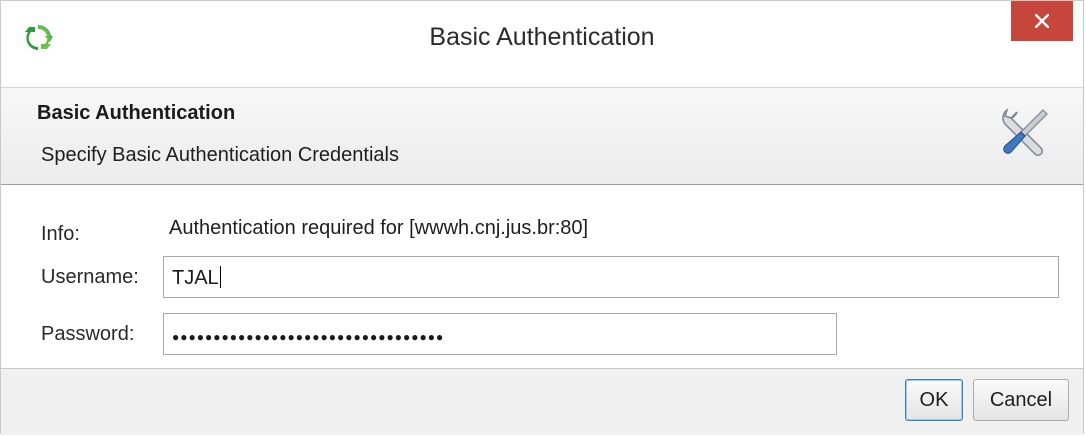 Image resolution: width=1086 pixels, height=436 pixels. What do you see at coordinates (611, 277) in the screenshot?
I see `username-field: TJAL` at bounding box center [611, 277].